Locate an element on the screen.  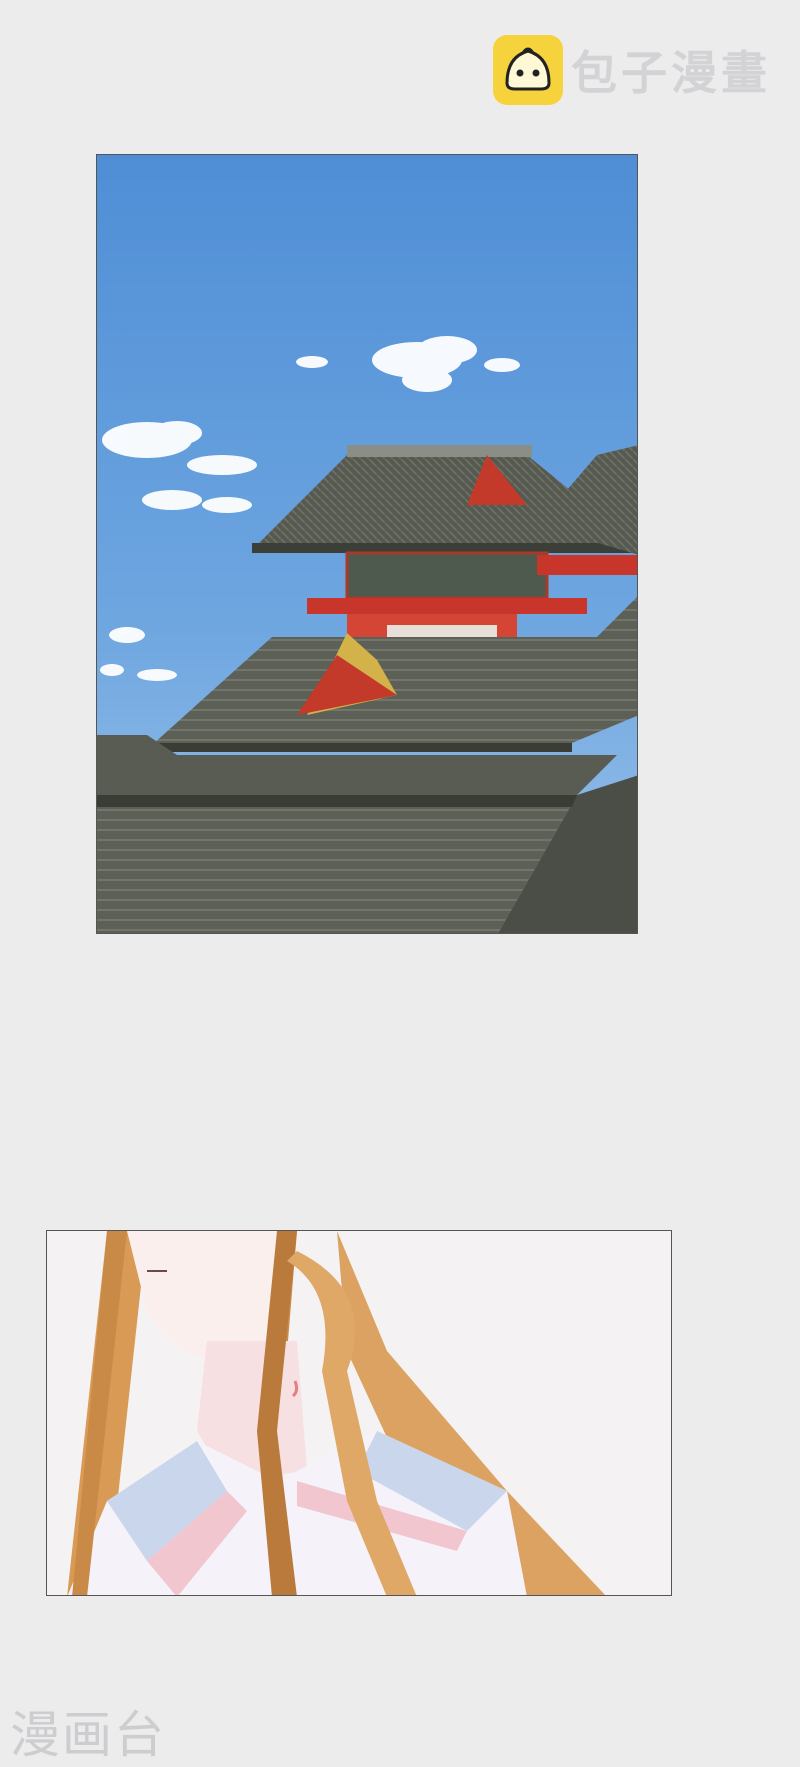
bun-mascot-icon is located at coordinates (528, 70).